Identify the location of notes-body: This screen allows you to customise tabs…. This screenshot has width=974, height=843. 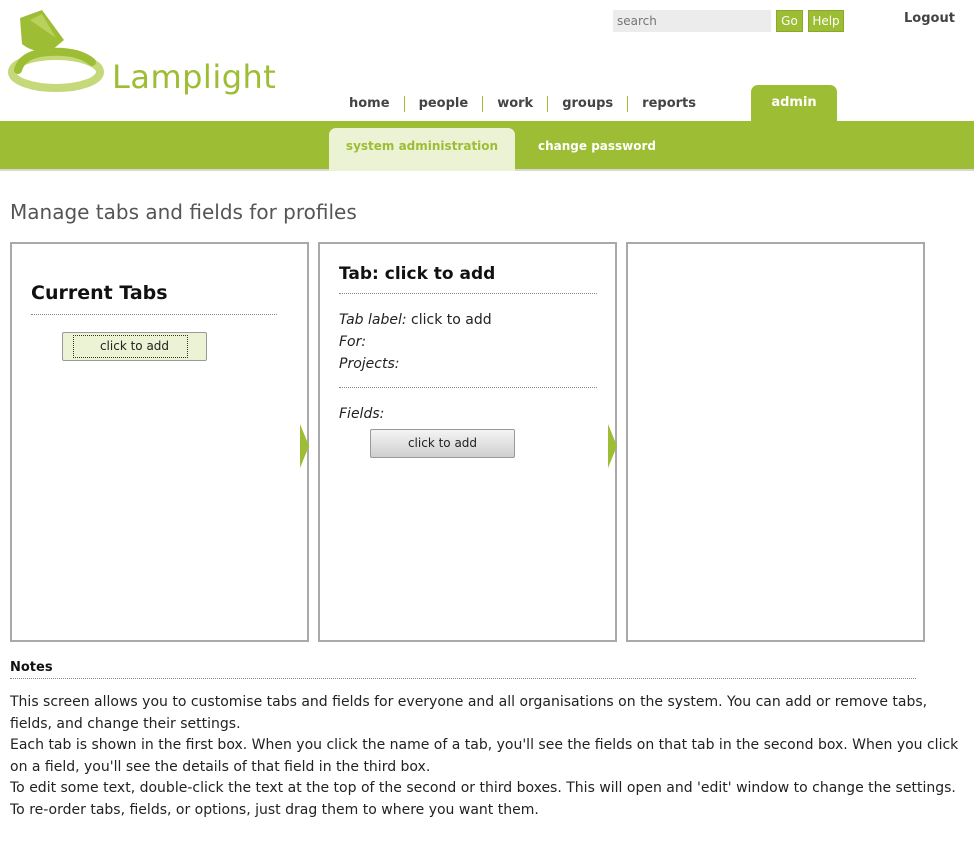
(485, 756).